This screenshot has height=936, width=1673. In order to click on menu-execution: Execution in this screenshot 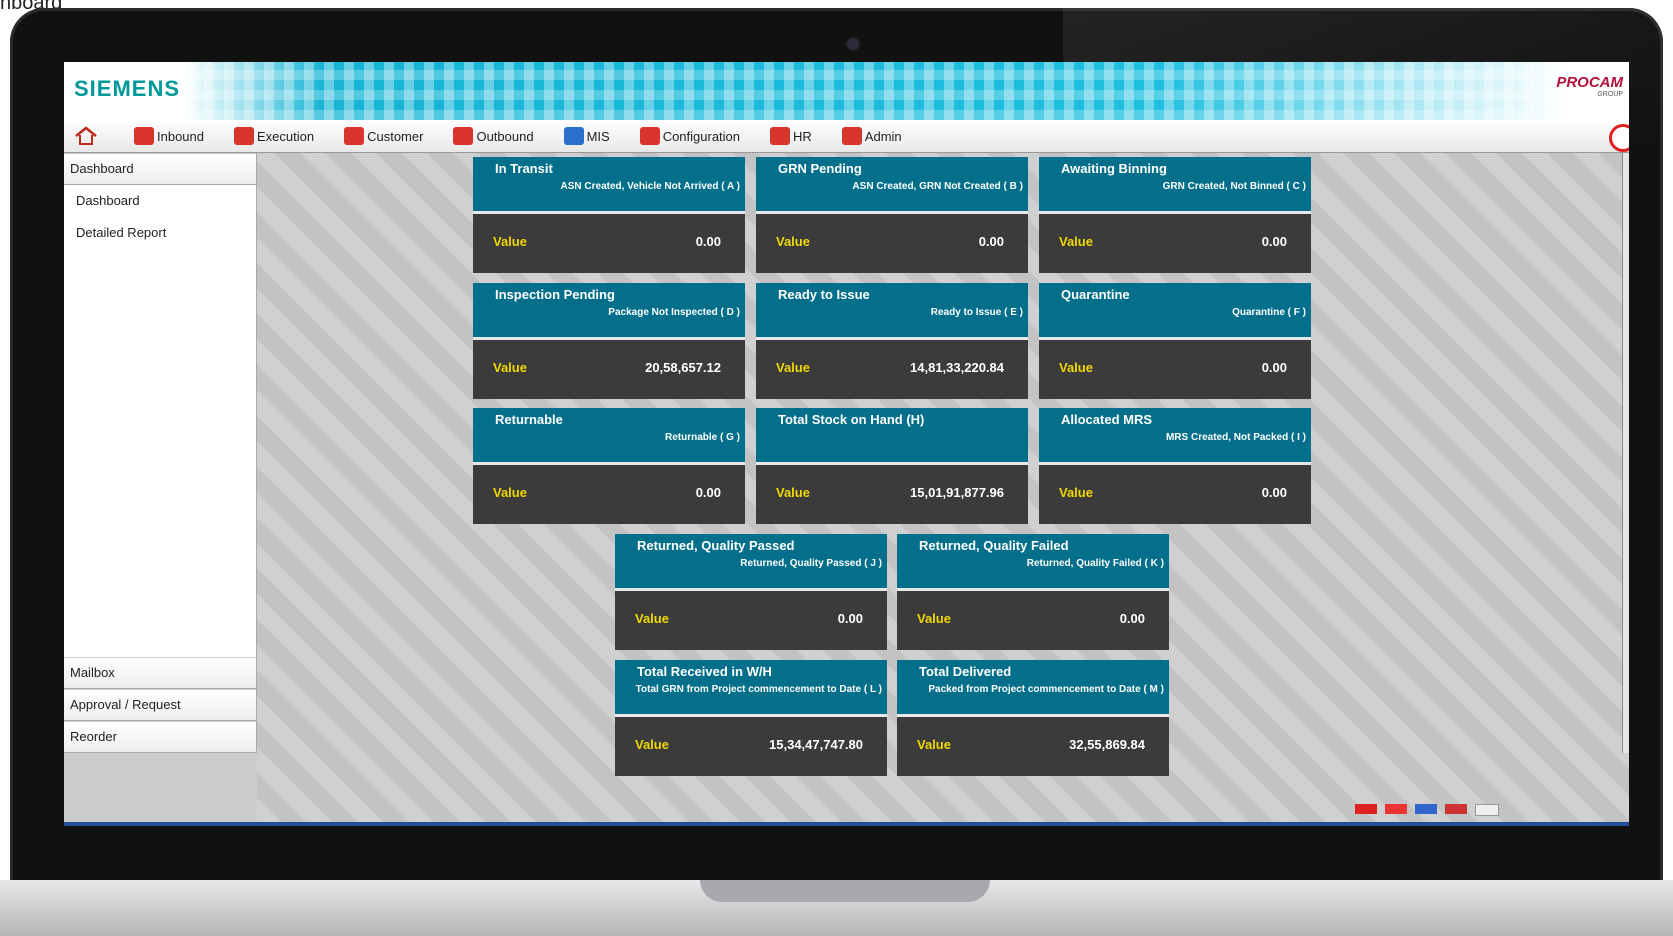, I will do `click(274, 136)`.